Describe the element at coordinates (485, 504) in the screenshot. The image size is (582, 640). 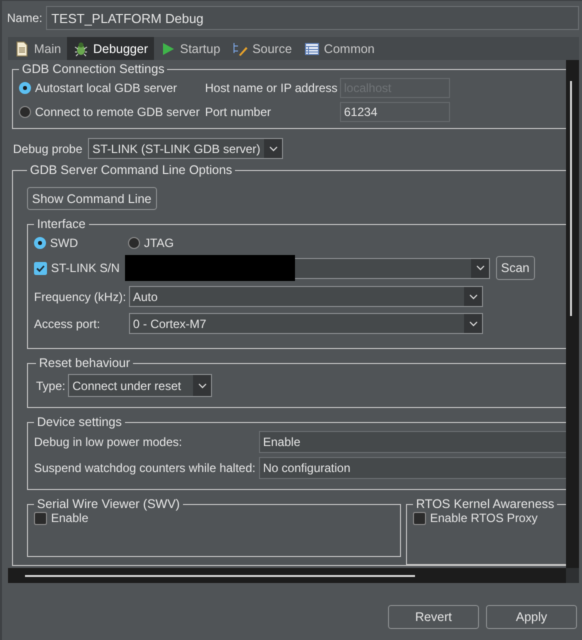
I see `group-title: RTOS Kernel Awareness` at that location.